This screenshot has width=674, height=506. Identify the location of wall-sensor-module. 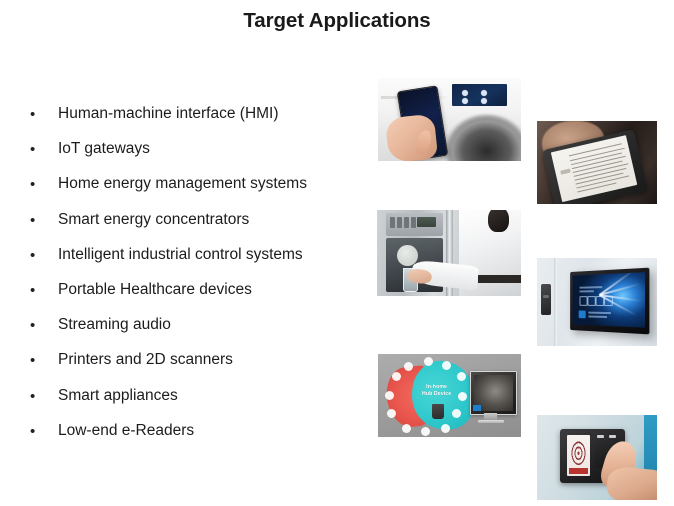
(546, 300).